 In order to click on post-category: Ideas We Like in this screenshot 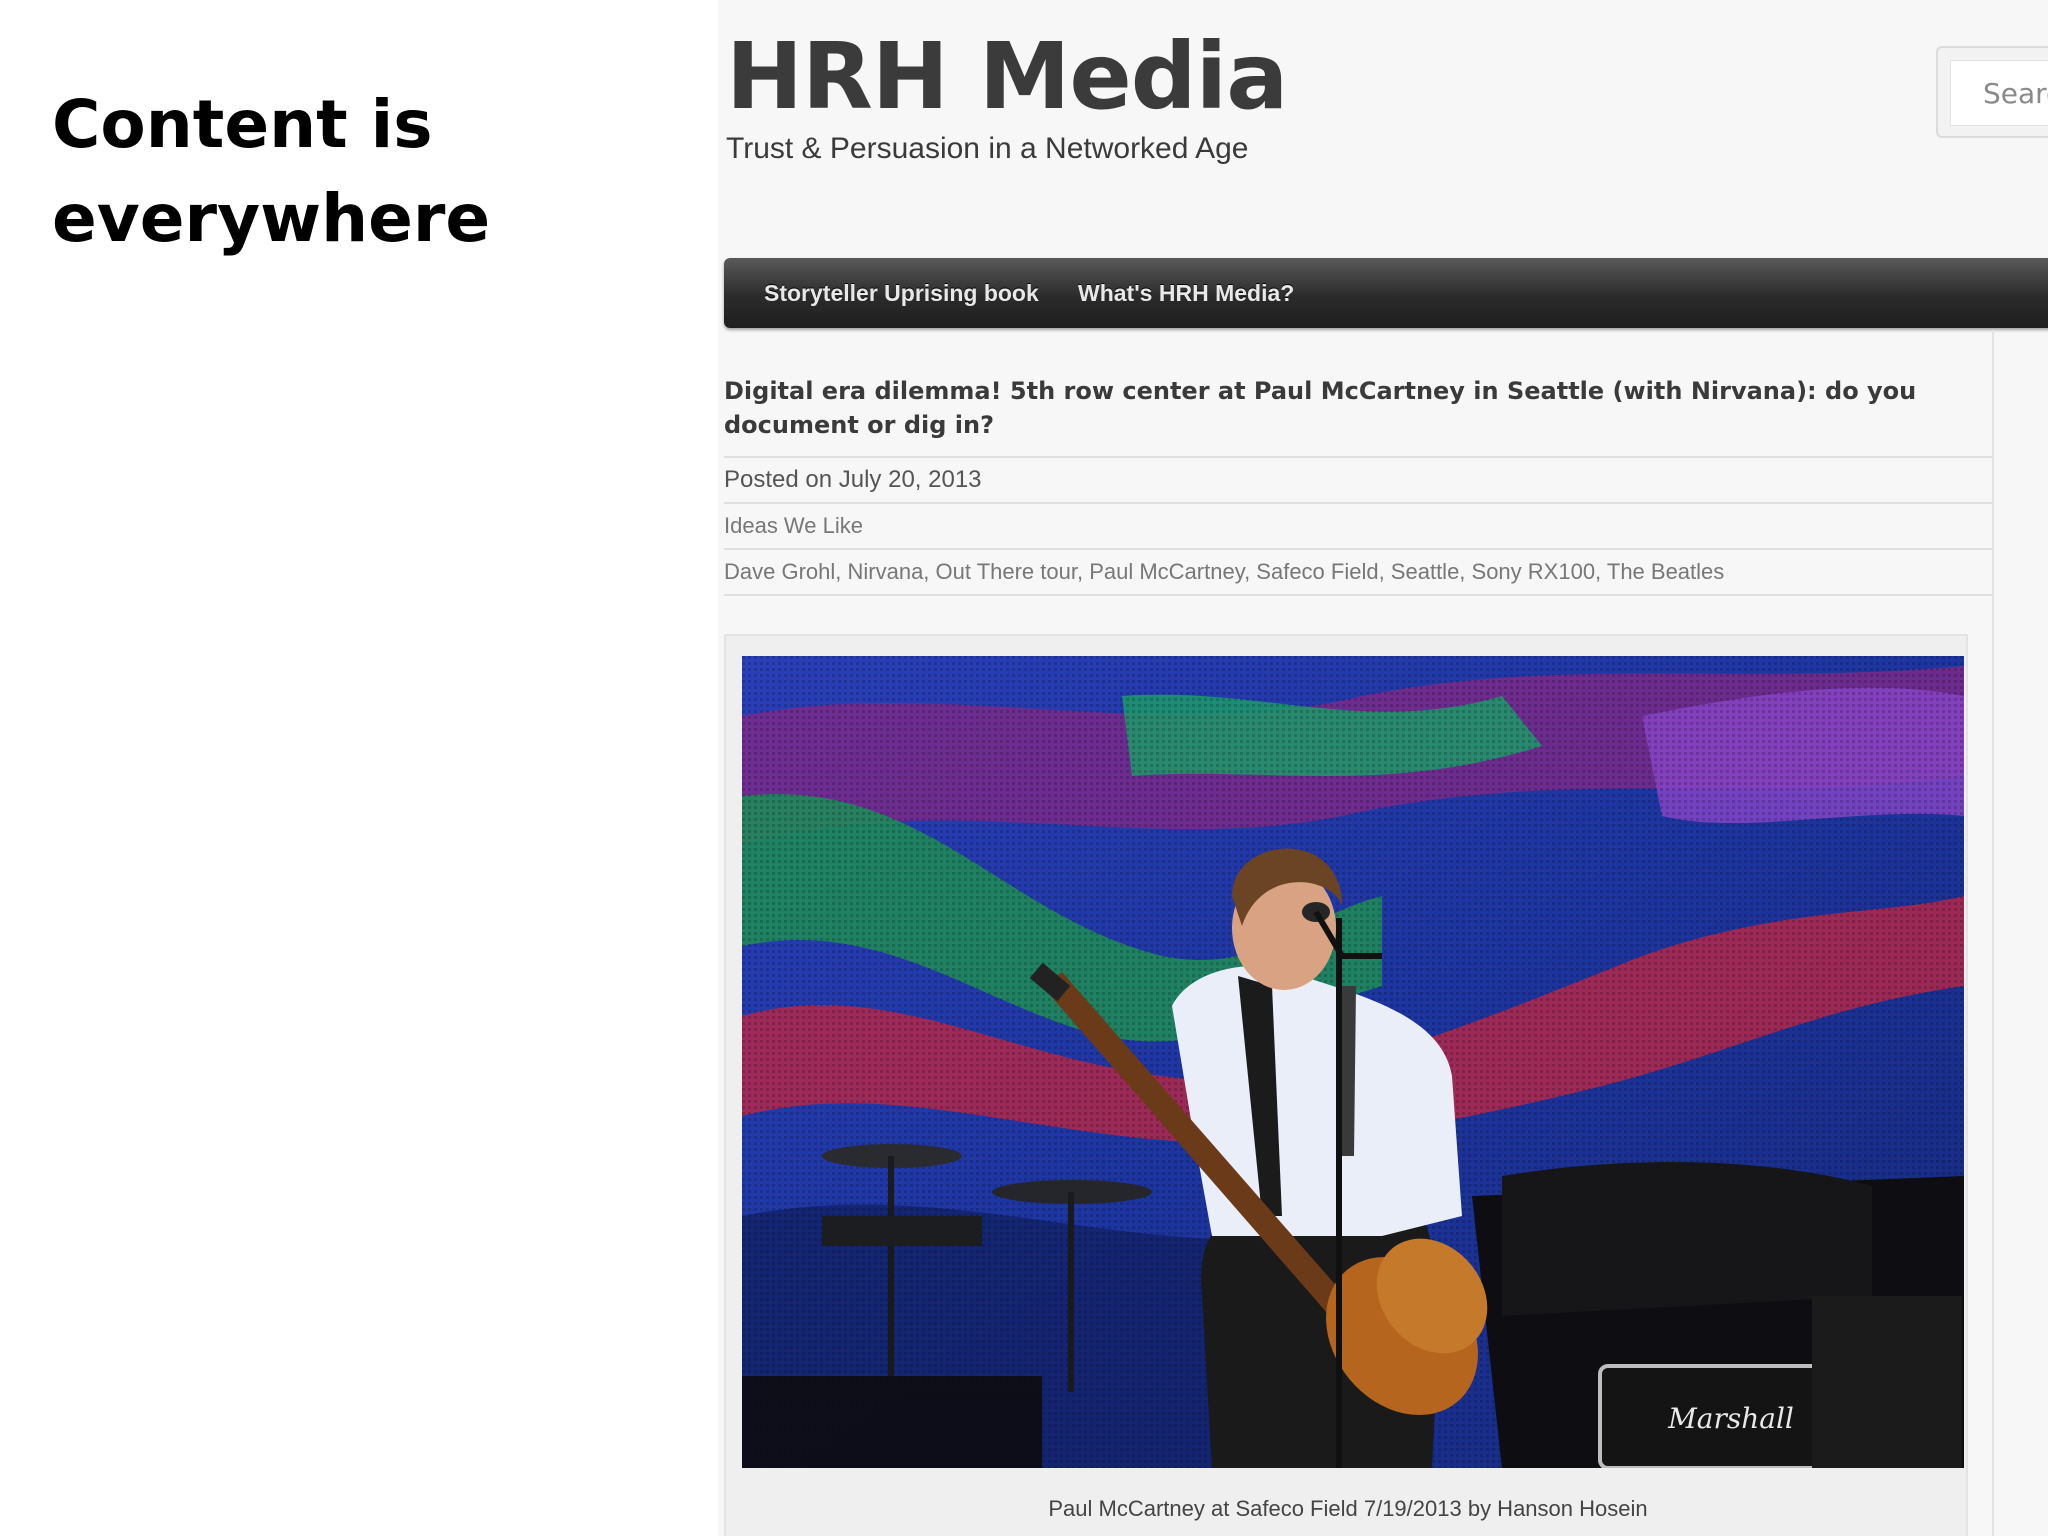, I will do `click(1358, 524)`.